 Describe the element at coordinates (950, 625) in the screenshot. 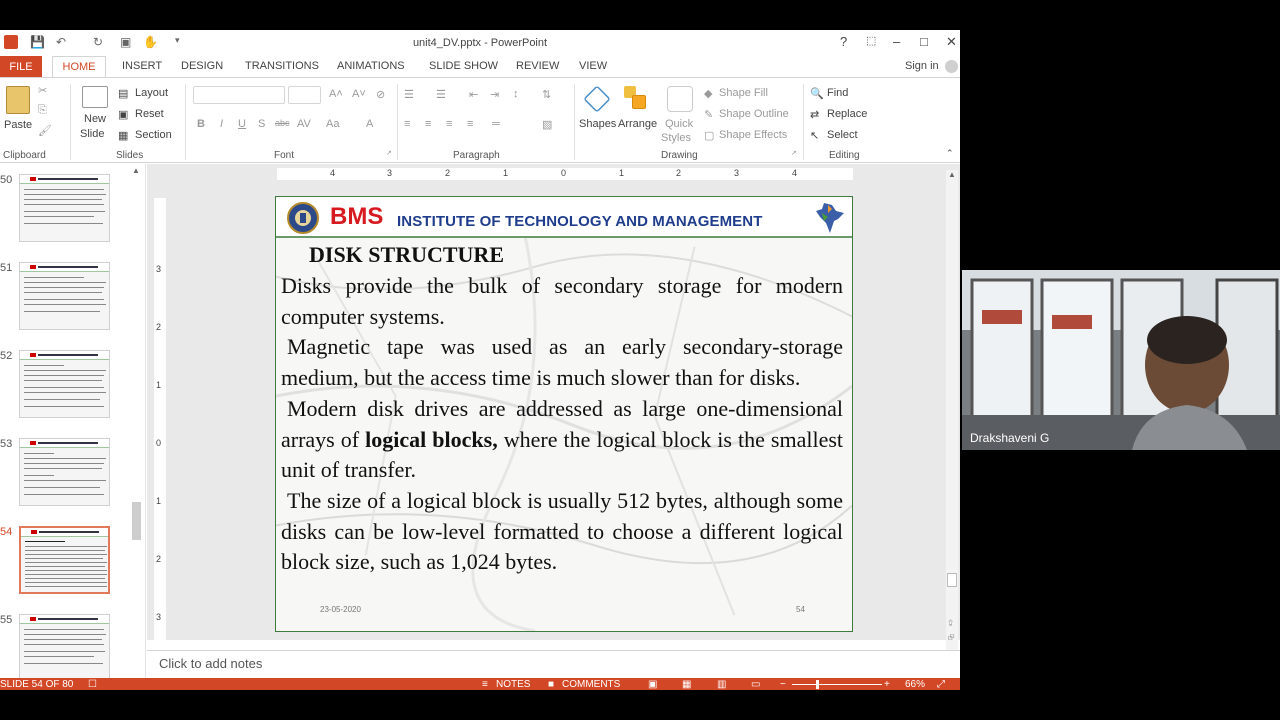

I see `previous-slide-icon: ⮸` at that location.